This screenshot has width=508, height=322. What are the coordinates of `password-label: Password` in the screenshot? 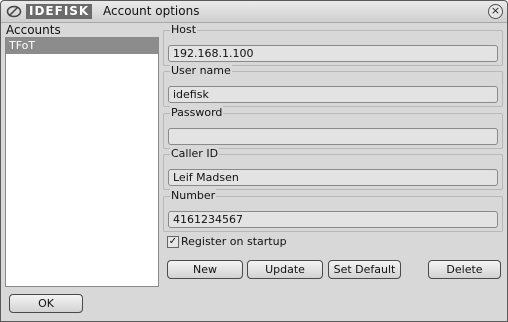 It's located at (197, 112).